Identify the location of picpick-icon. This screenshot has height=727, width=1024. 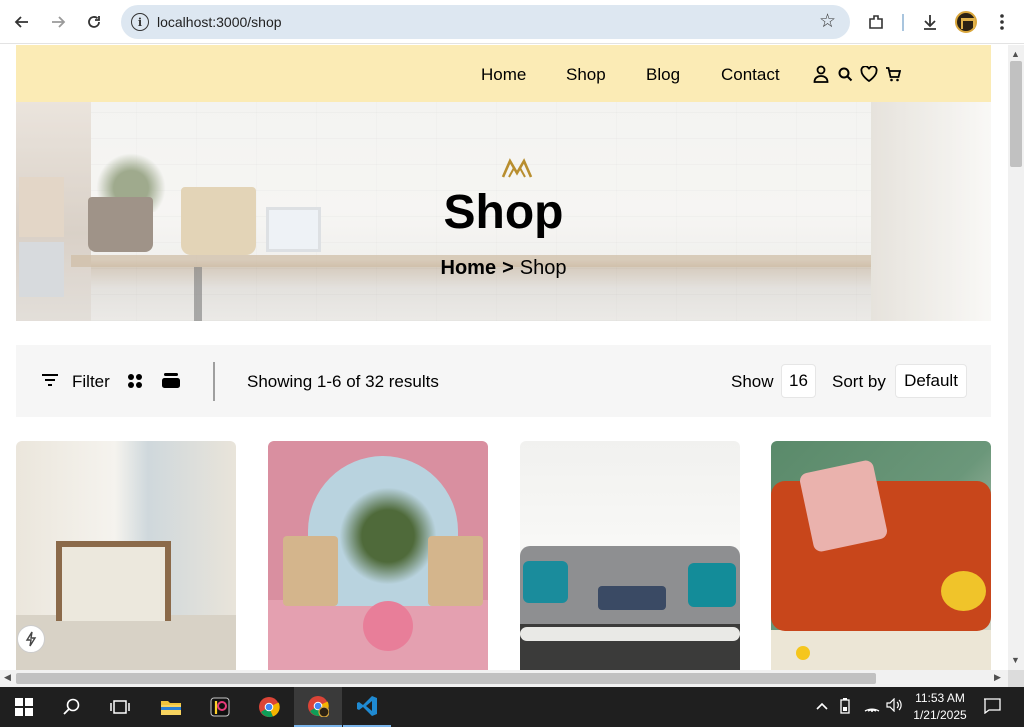
(220, 707).